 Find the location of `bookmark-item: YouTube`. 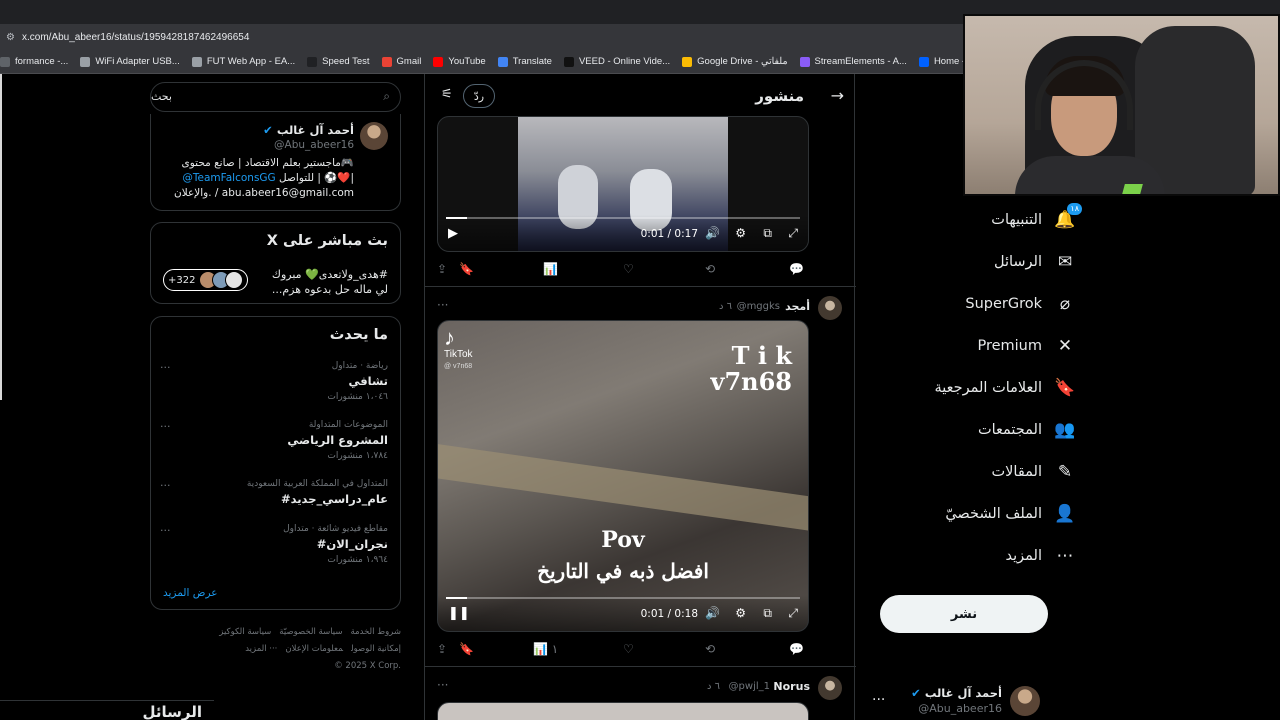

bookmark-item: YouTube is located at coordinates (459, 61).